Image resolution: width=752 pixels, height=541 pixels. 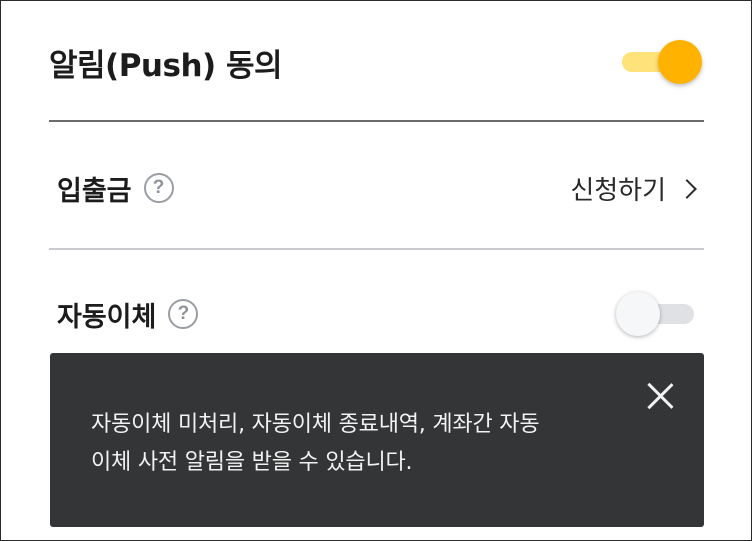 What do you see at coordinates (618, 190) in the screenshot?
I see `apply-link-label: 신청하기` at bounding box center [618, 190].